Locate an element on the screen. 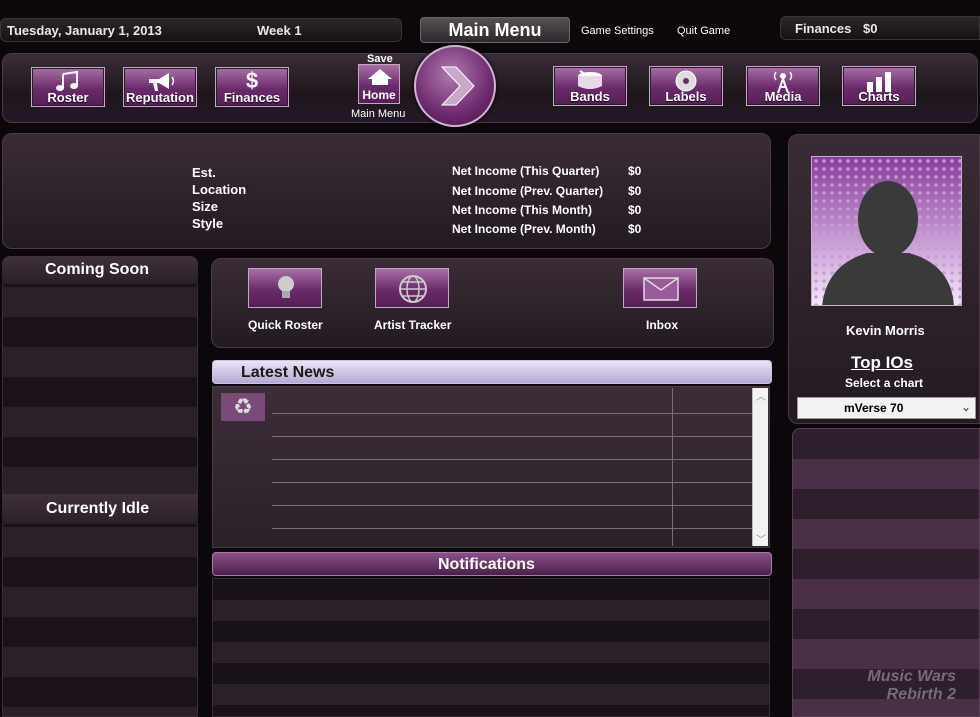  roster-button: Roster is located at coordinates (68, 87).